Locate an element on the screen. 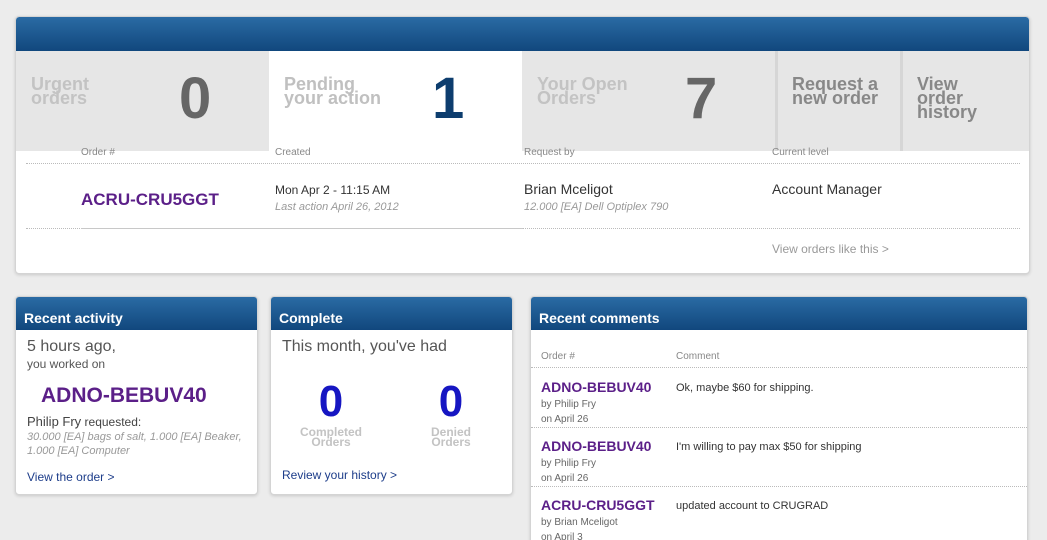  order-number-link: ACRU-CRU5GGT is located at coordinates (150, 200).